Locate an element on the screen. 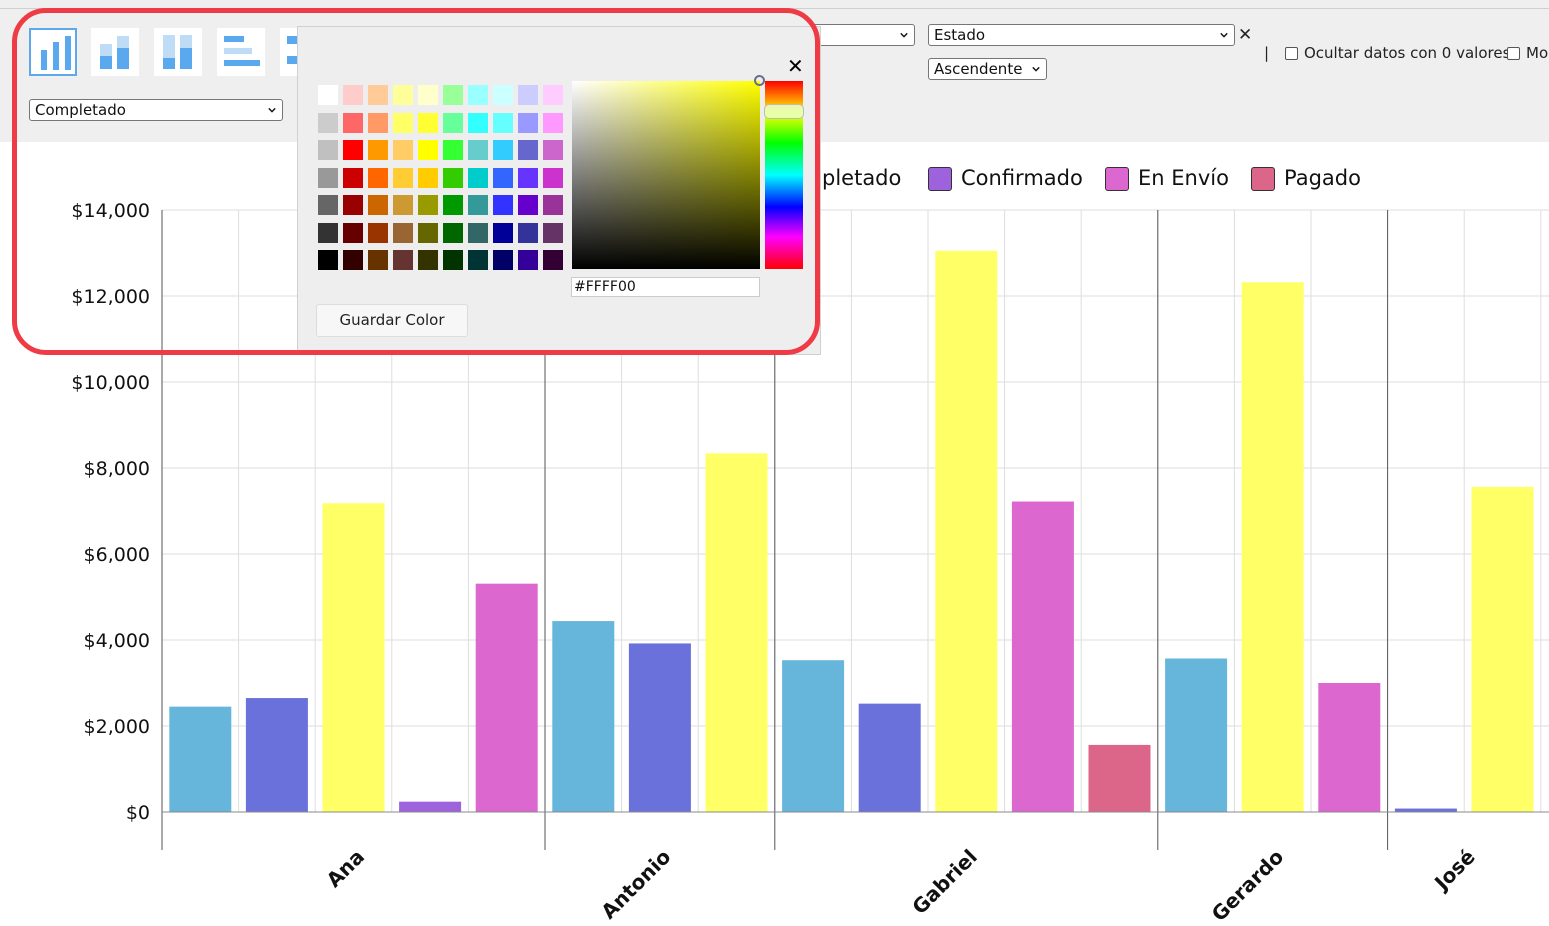 The height and width of the screenshot is (926, 1549). sort-field-select: Estado is located at coordinates (1081, 35).